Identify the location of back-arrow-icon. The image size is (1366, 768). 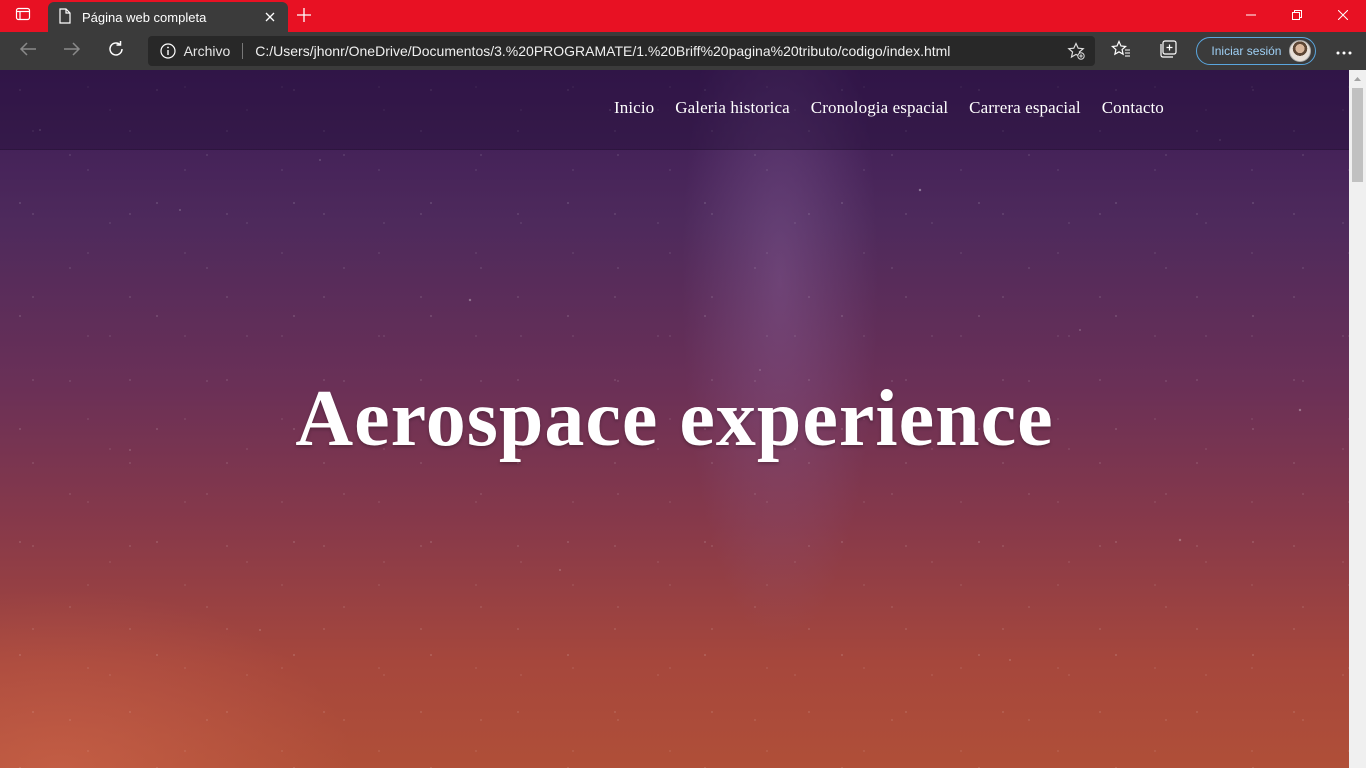
(28, 51).